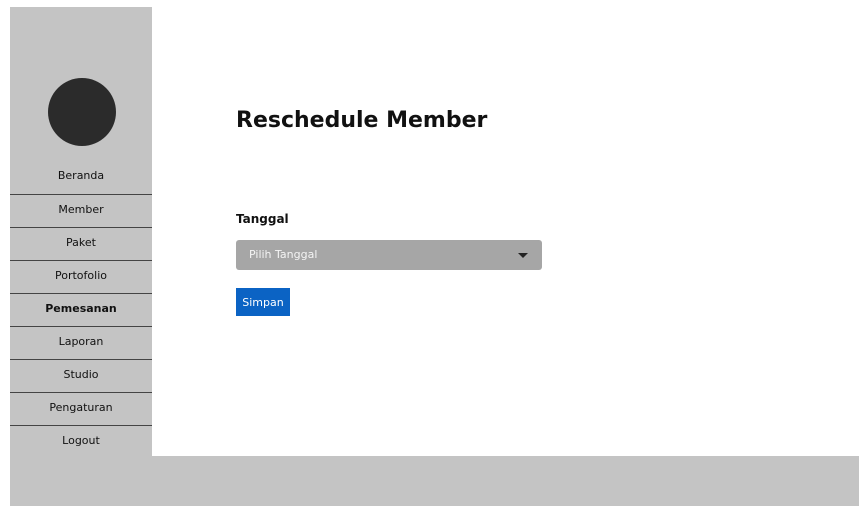 The image size is (859, 506). Describe the element at coordinates (81, 211) in the screenshot. I see `sidebar-item-member: Member` at that location.